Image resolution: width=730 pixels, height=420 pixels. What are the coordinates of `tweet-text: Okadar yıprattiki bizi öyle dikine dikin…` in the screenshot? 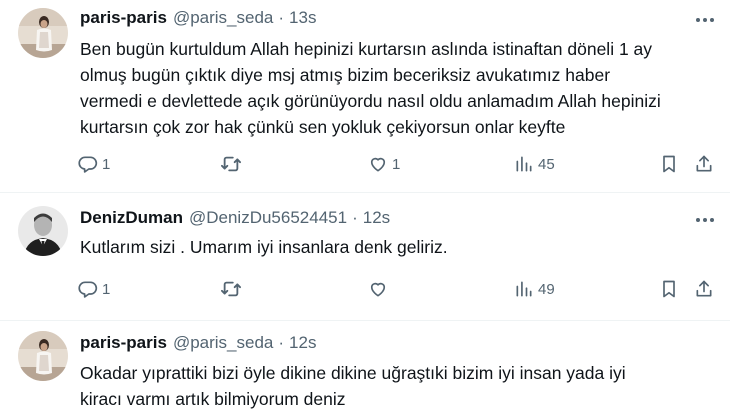 It's located at (395, 386).